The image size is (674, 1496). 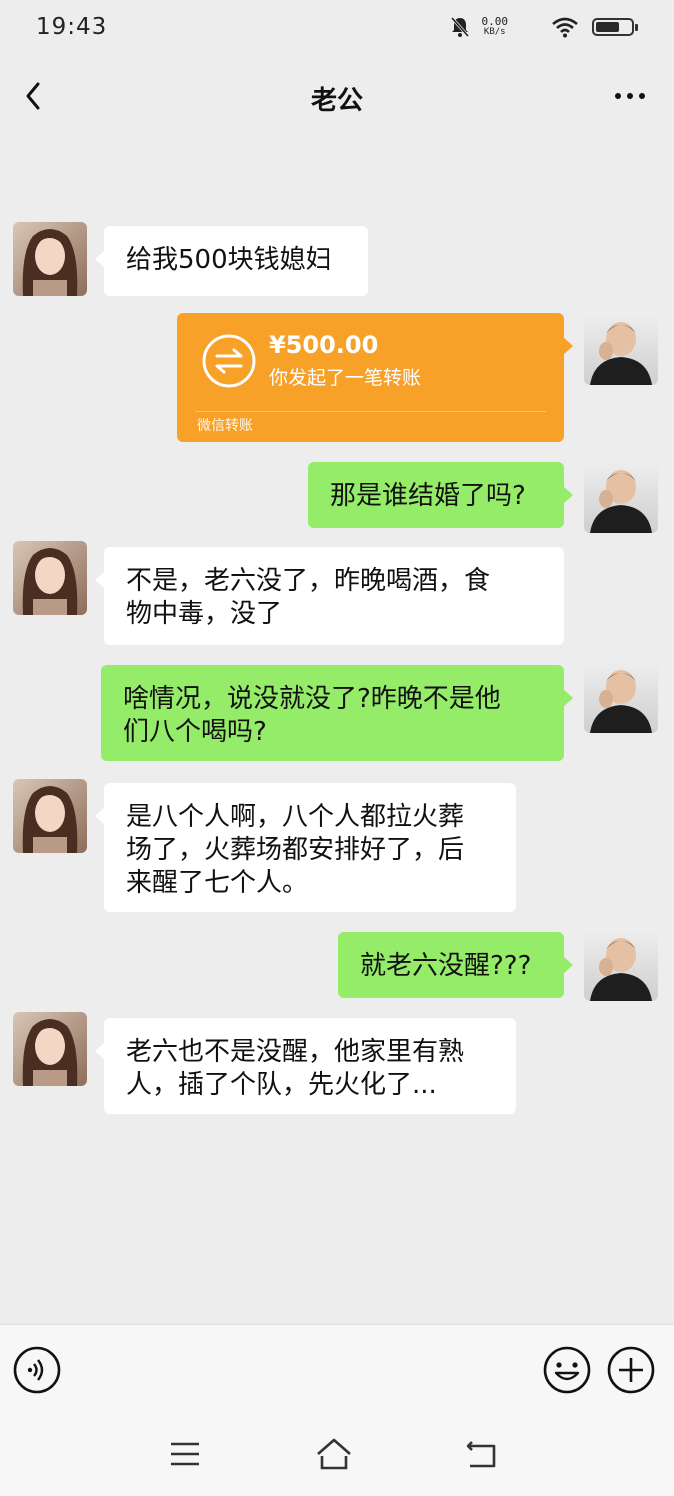 I want to click on transfer-card: ¥500.00 你发起了一笔转账 微信转账, so click(x=375, y=377).